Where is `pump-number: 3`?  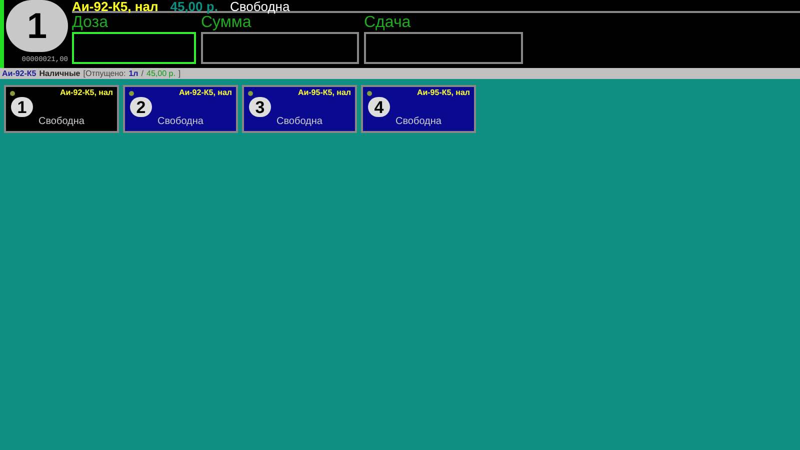 pump-number: 3 is located at coordinates (260, 107).